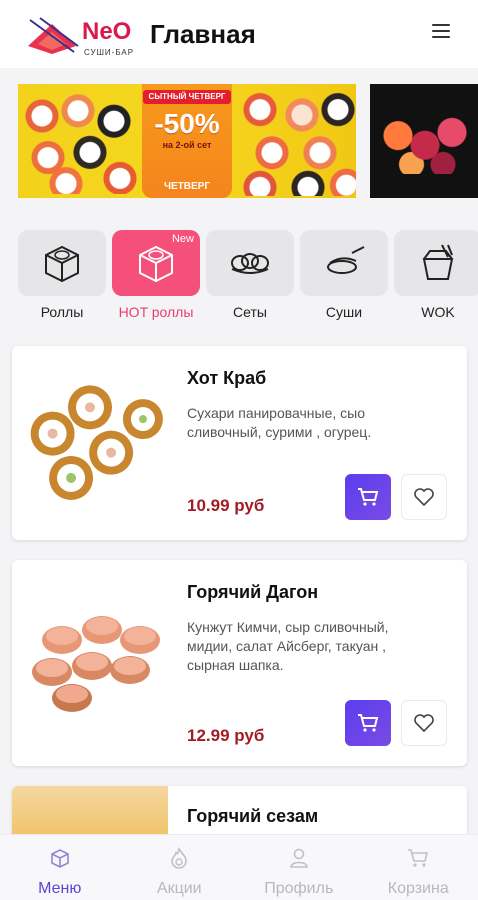 This screenshot has width=478, height=900. What do you see at coordinates (344, 312) in the screenshot?
I see `category-label: Суши` at bounding box center [344, 312].